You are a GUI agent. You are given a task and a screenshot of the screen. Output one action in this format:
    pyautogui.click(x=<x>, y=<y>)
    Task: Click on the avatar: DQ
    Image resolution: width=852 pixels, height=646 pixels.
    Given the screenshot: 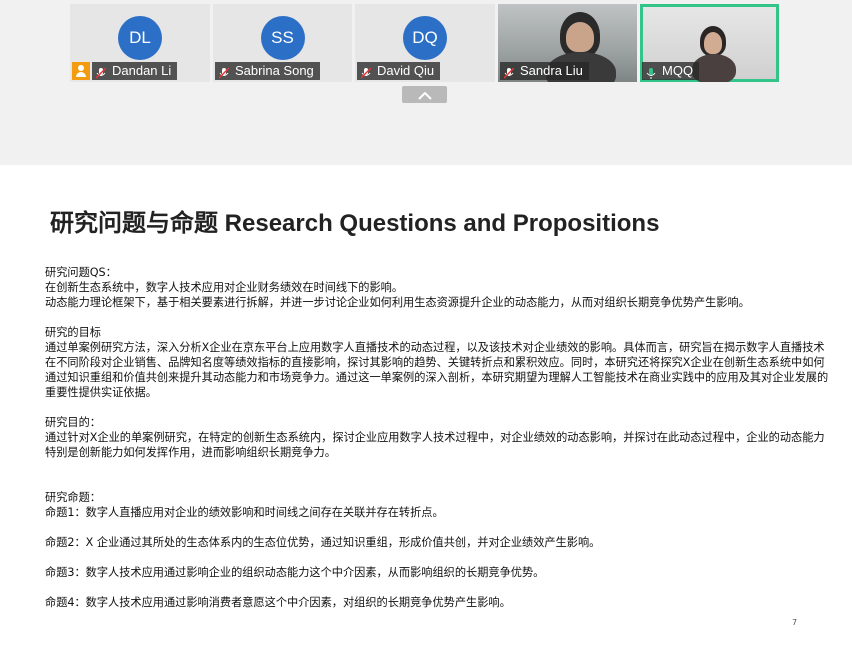 What is the action you would take?
    pyautogui.click(x=425, y=38)
    